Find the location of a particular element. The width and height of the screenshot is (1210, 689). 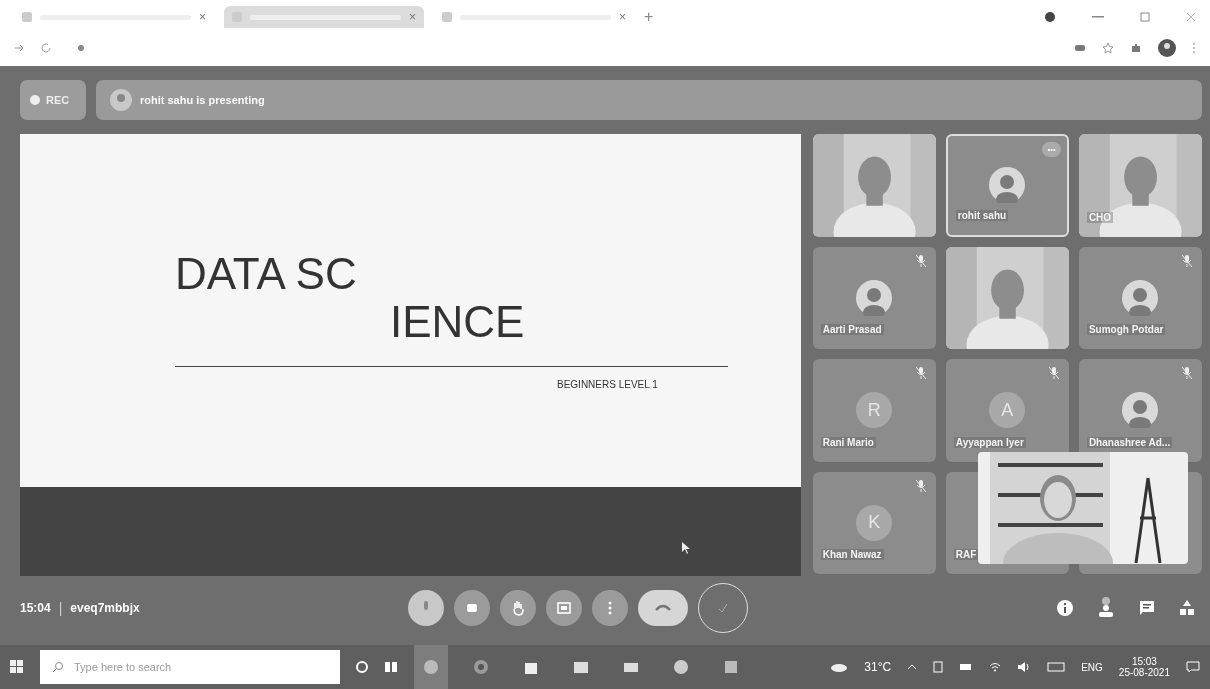

avatar-letter: K is located at coordinates (874, 522).